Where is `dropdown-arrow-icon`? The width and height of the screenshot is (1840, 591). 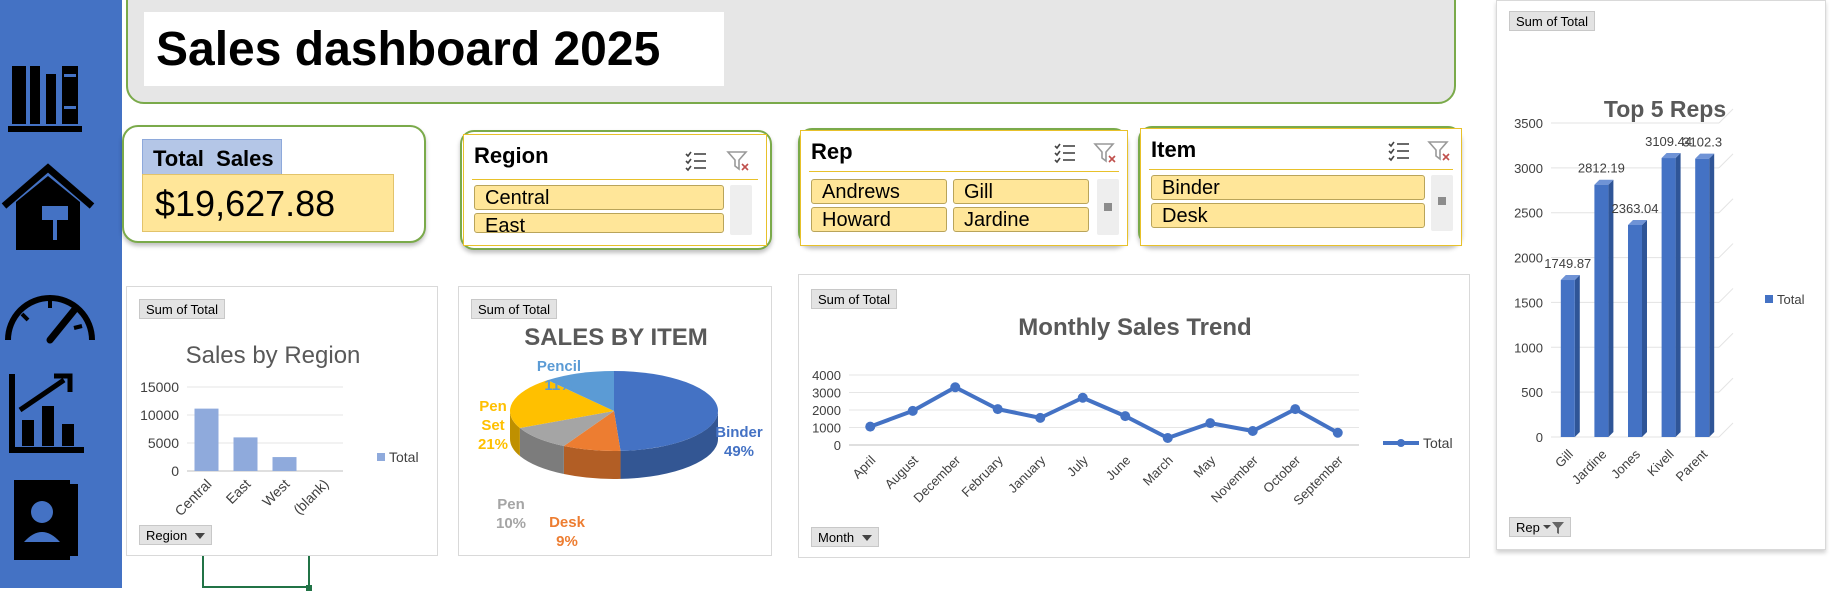
dropdown-arrow-icon is located at coordinates (200, 536).